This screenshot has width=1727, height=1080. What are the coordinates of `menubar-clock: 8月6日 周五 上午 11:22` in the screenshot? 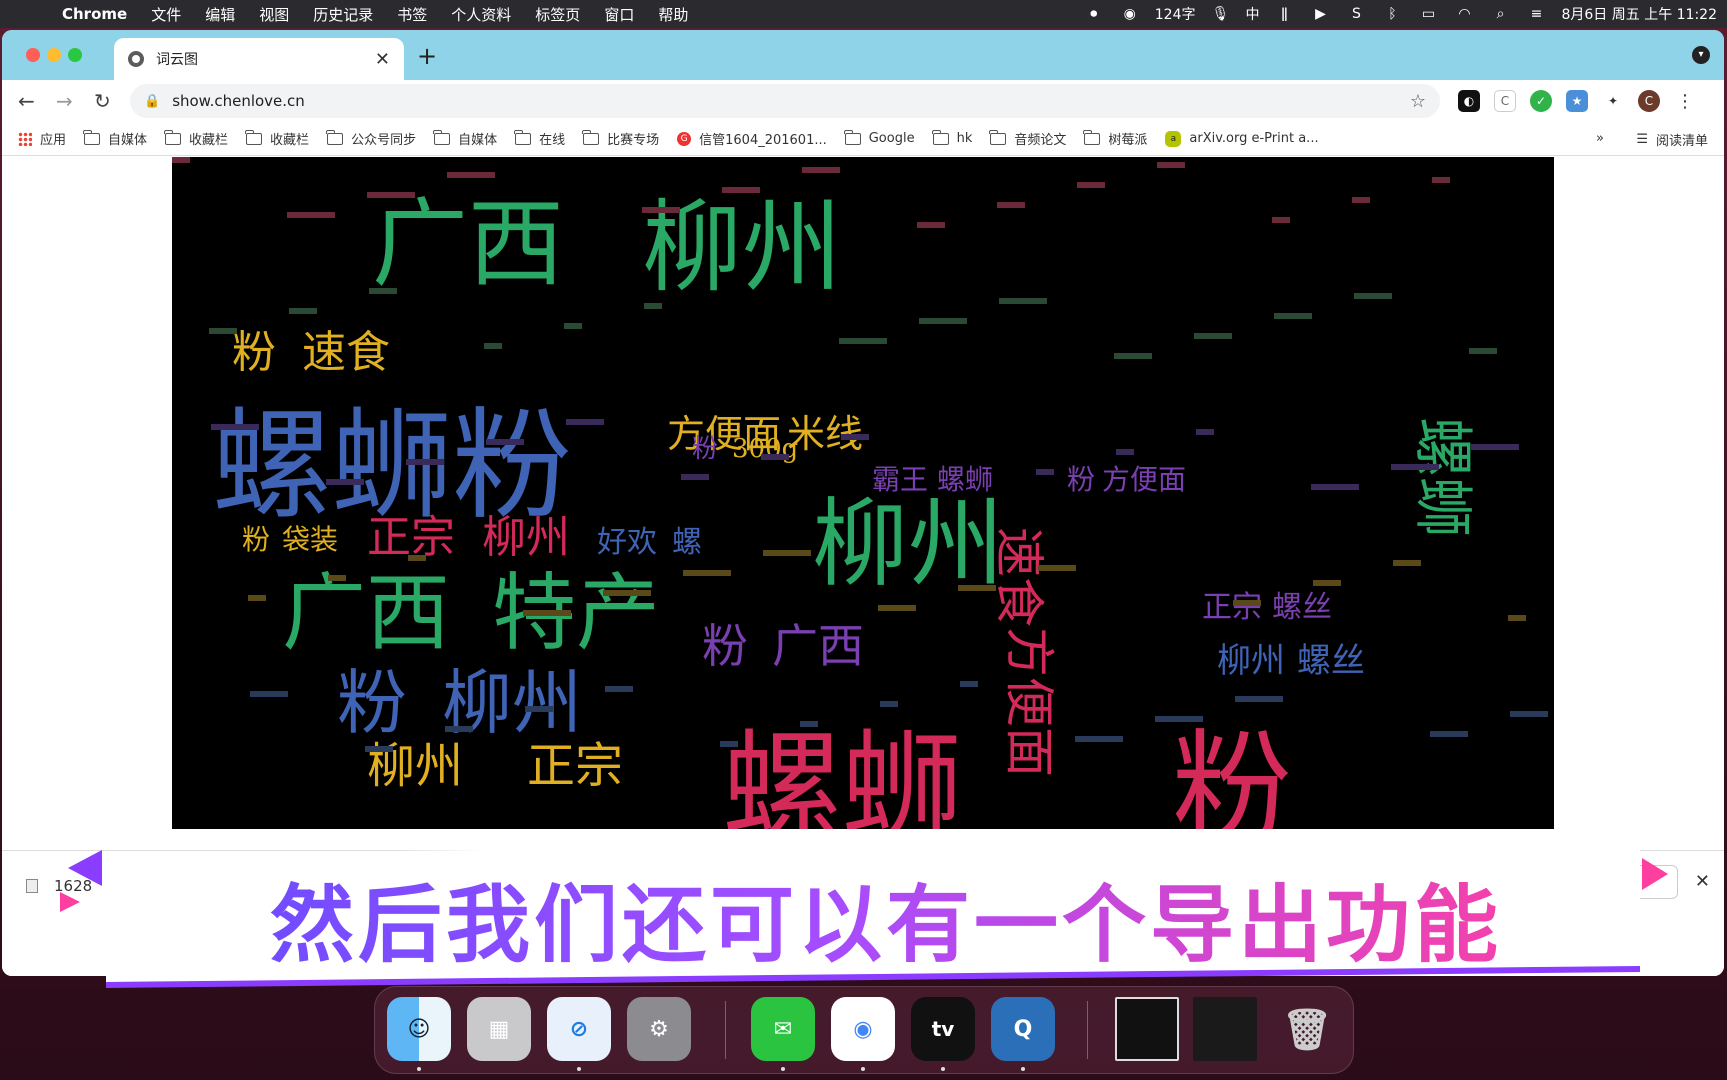 It's located at (1639, 14).